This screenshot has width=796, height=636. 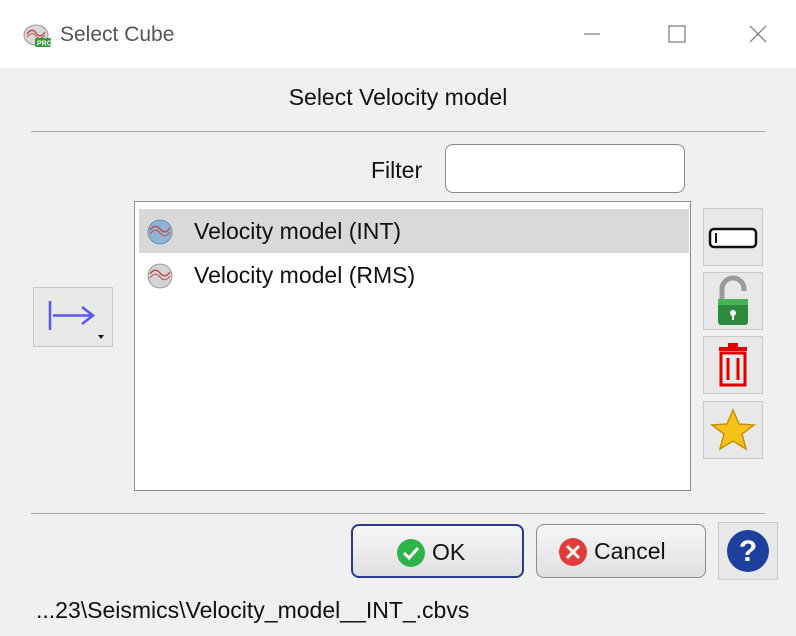 What do you see at coordinates (573, 552) in the screenshot?
I see `cancel-x-icon` at bounding box center [573, 552].